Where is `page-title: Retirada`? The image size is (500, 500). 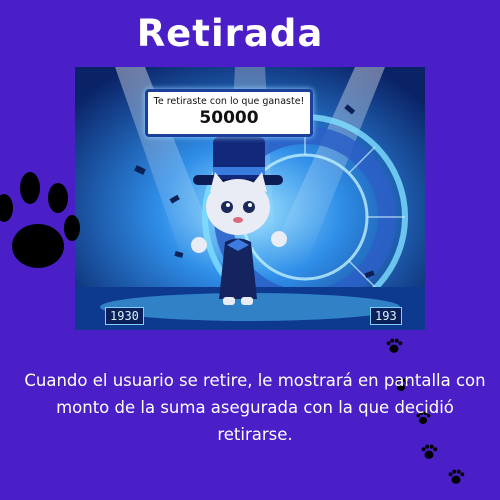
page-title: Retirada is located at coordinates (230, 33).